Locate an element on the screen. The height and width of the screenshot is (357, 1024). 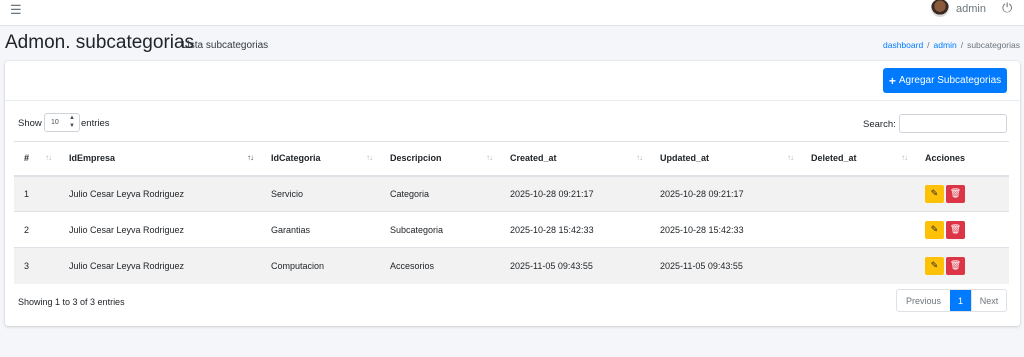
table-info: Showing 1 to 3 of 3 entries is located at coordinates (71, 302).